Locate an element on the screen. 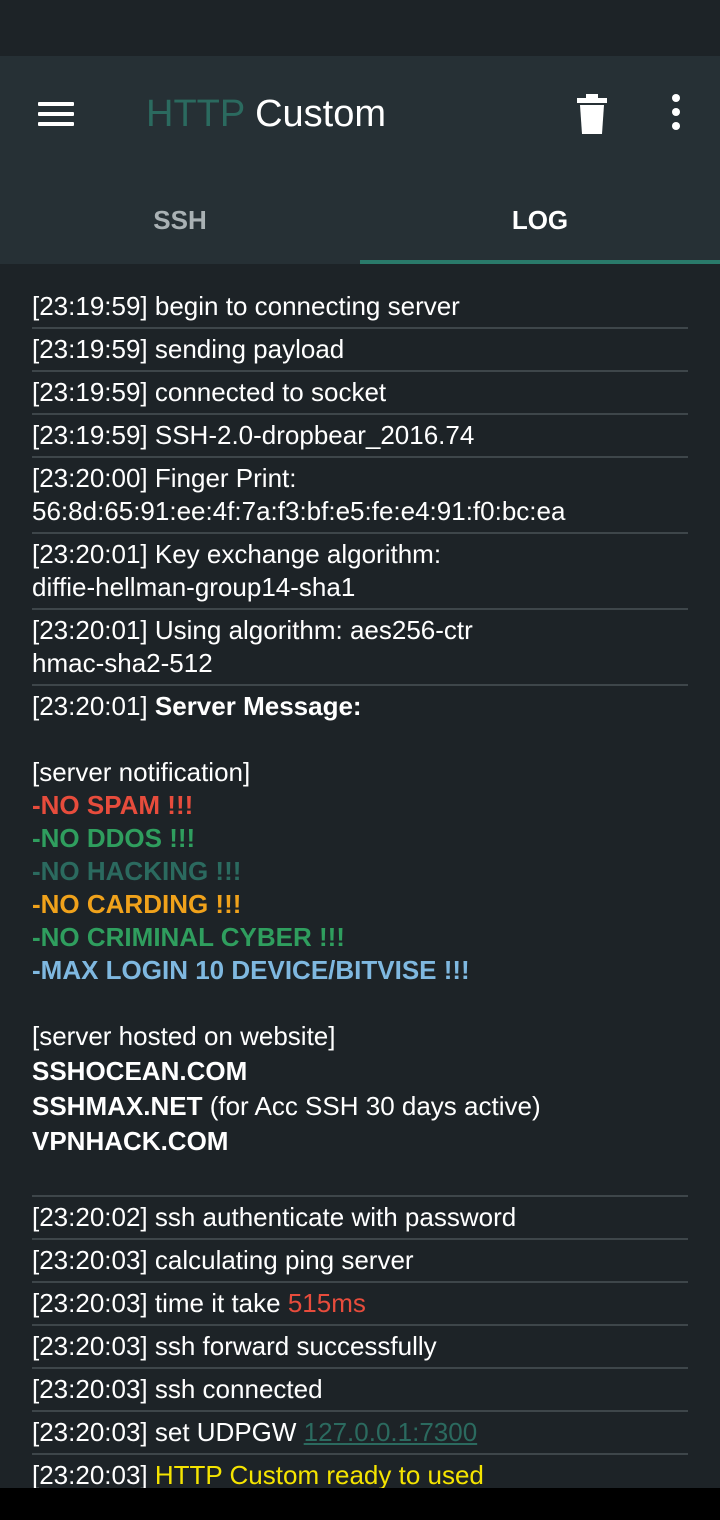 This screenshot has width=720, height=1520. app-title-http: HTTP is located at coordinates (195, 114).